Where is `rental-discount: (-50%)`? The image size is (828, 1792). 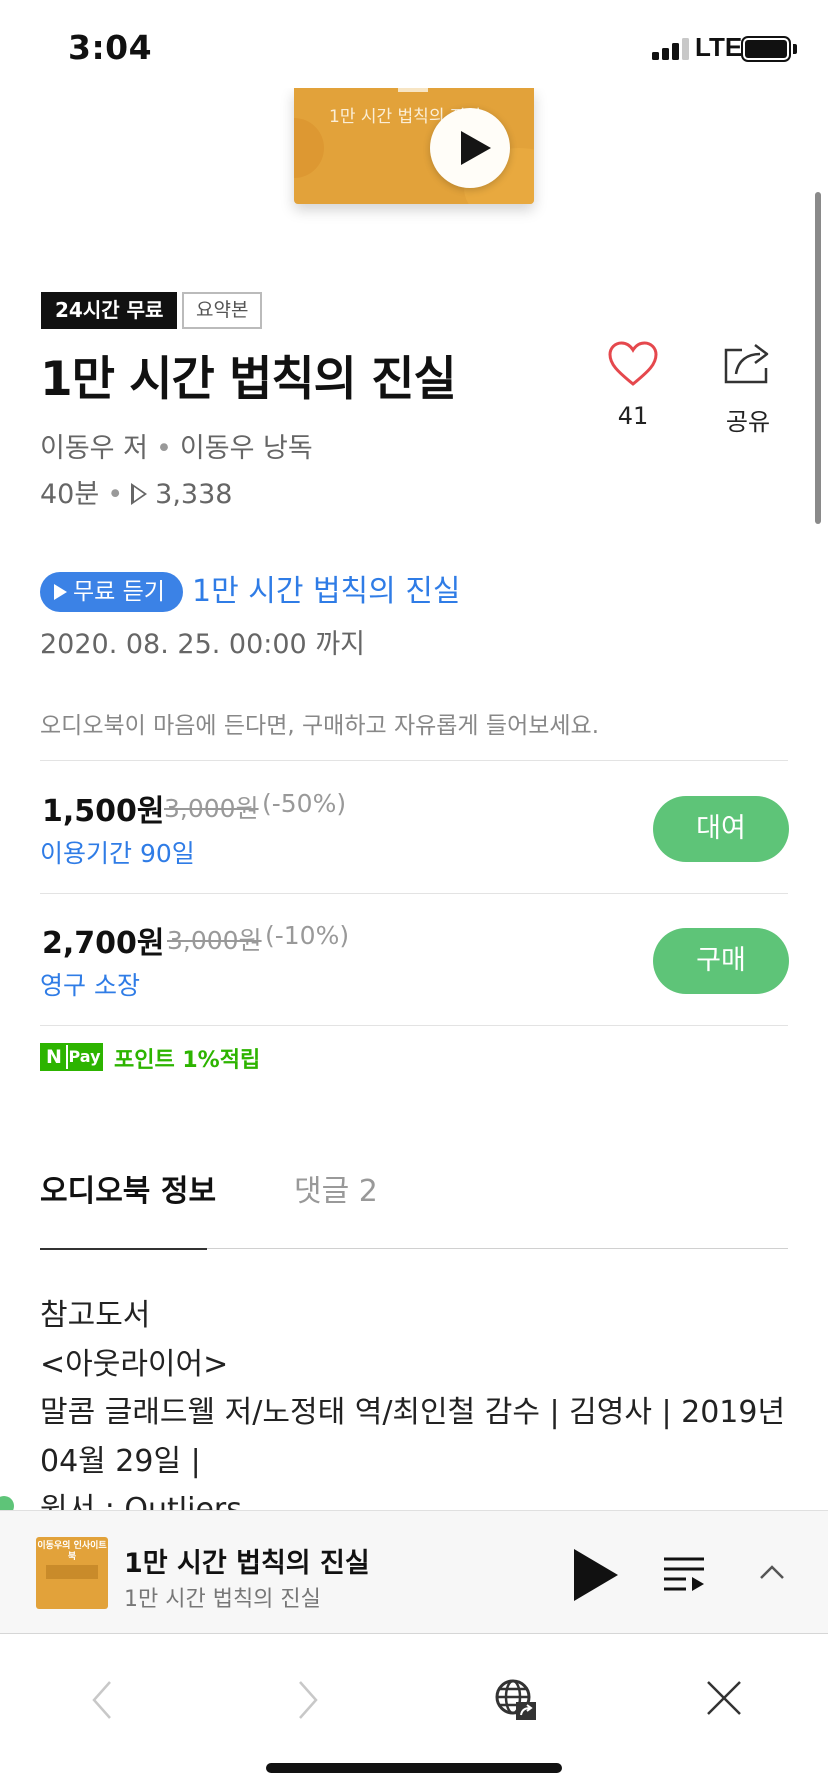
rental-discount: (-50%) is located at coordinates (304, 803).